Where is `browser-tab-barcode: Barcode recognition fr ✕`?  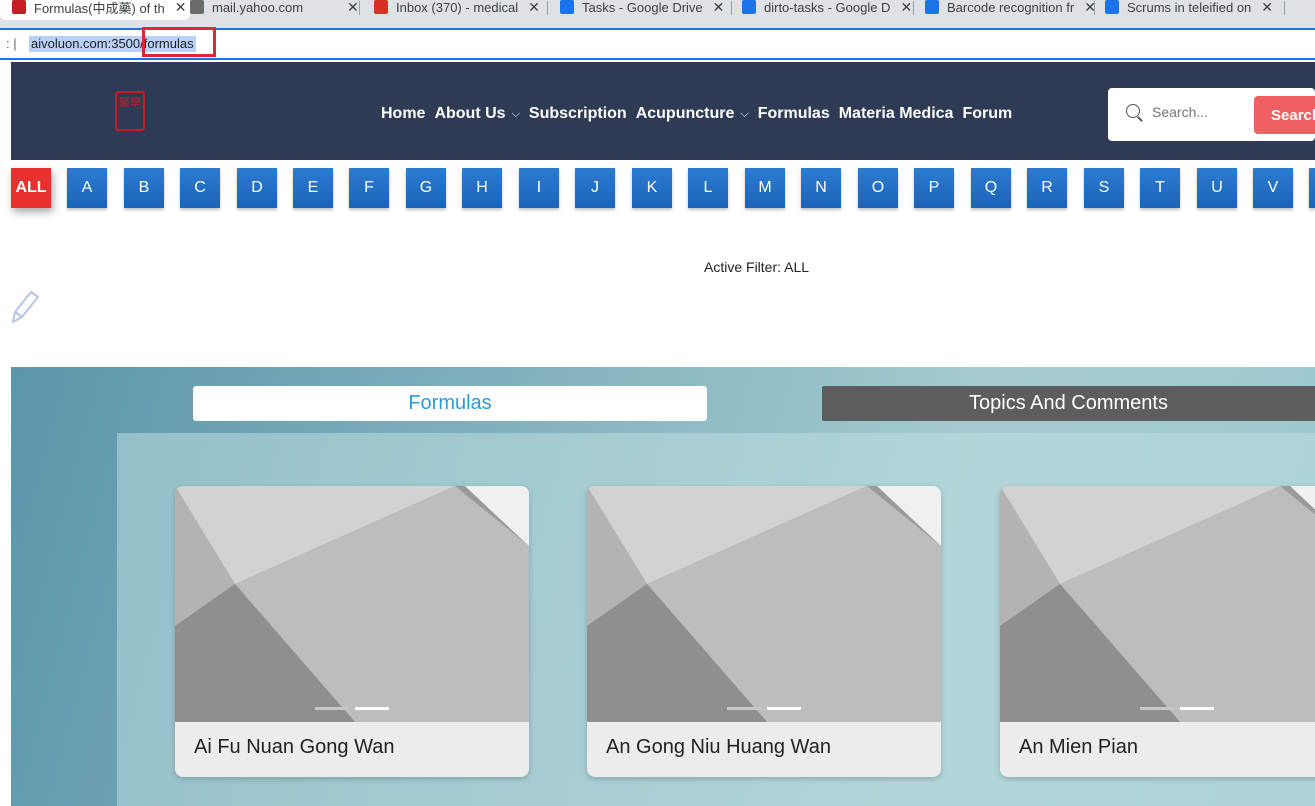 browser-tab-barcode: Barcode recognition fr ✕ is located at coordinates (1010, 10).